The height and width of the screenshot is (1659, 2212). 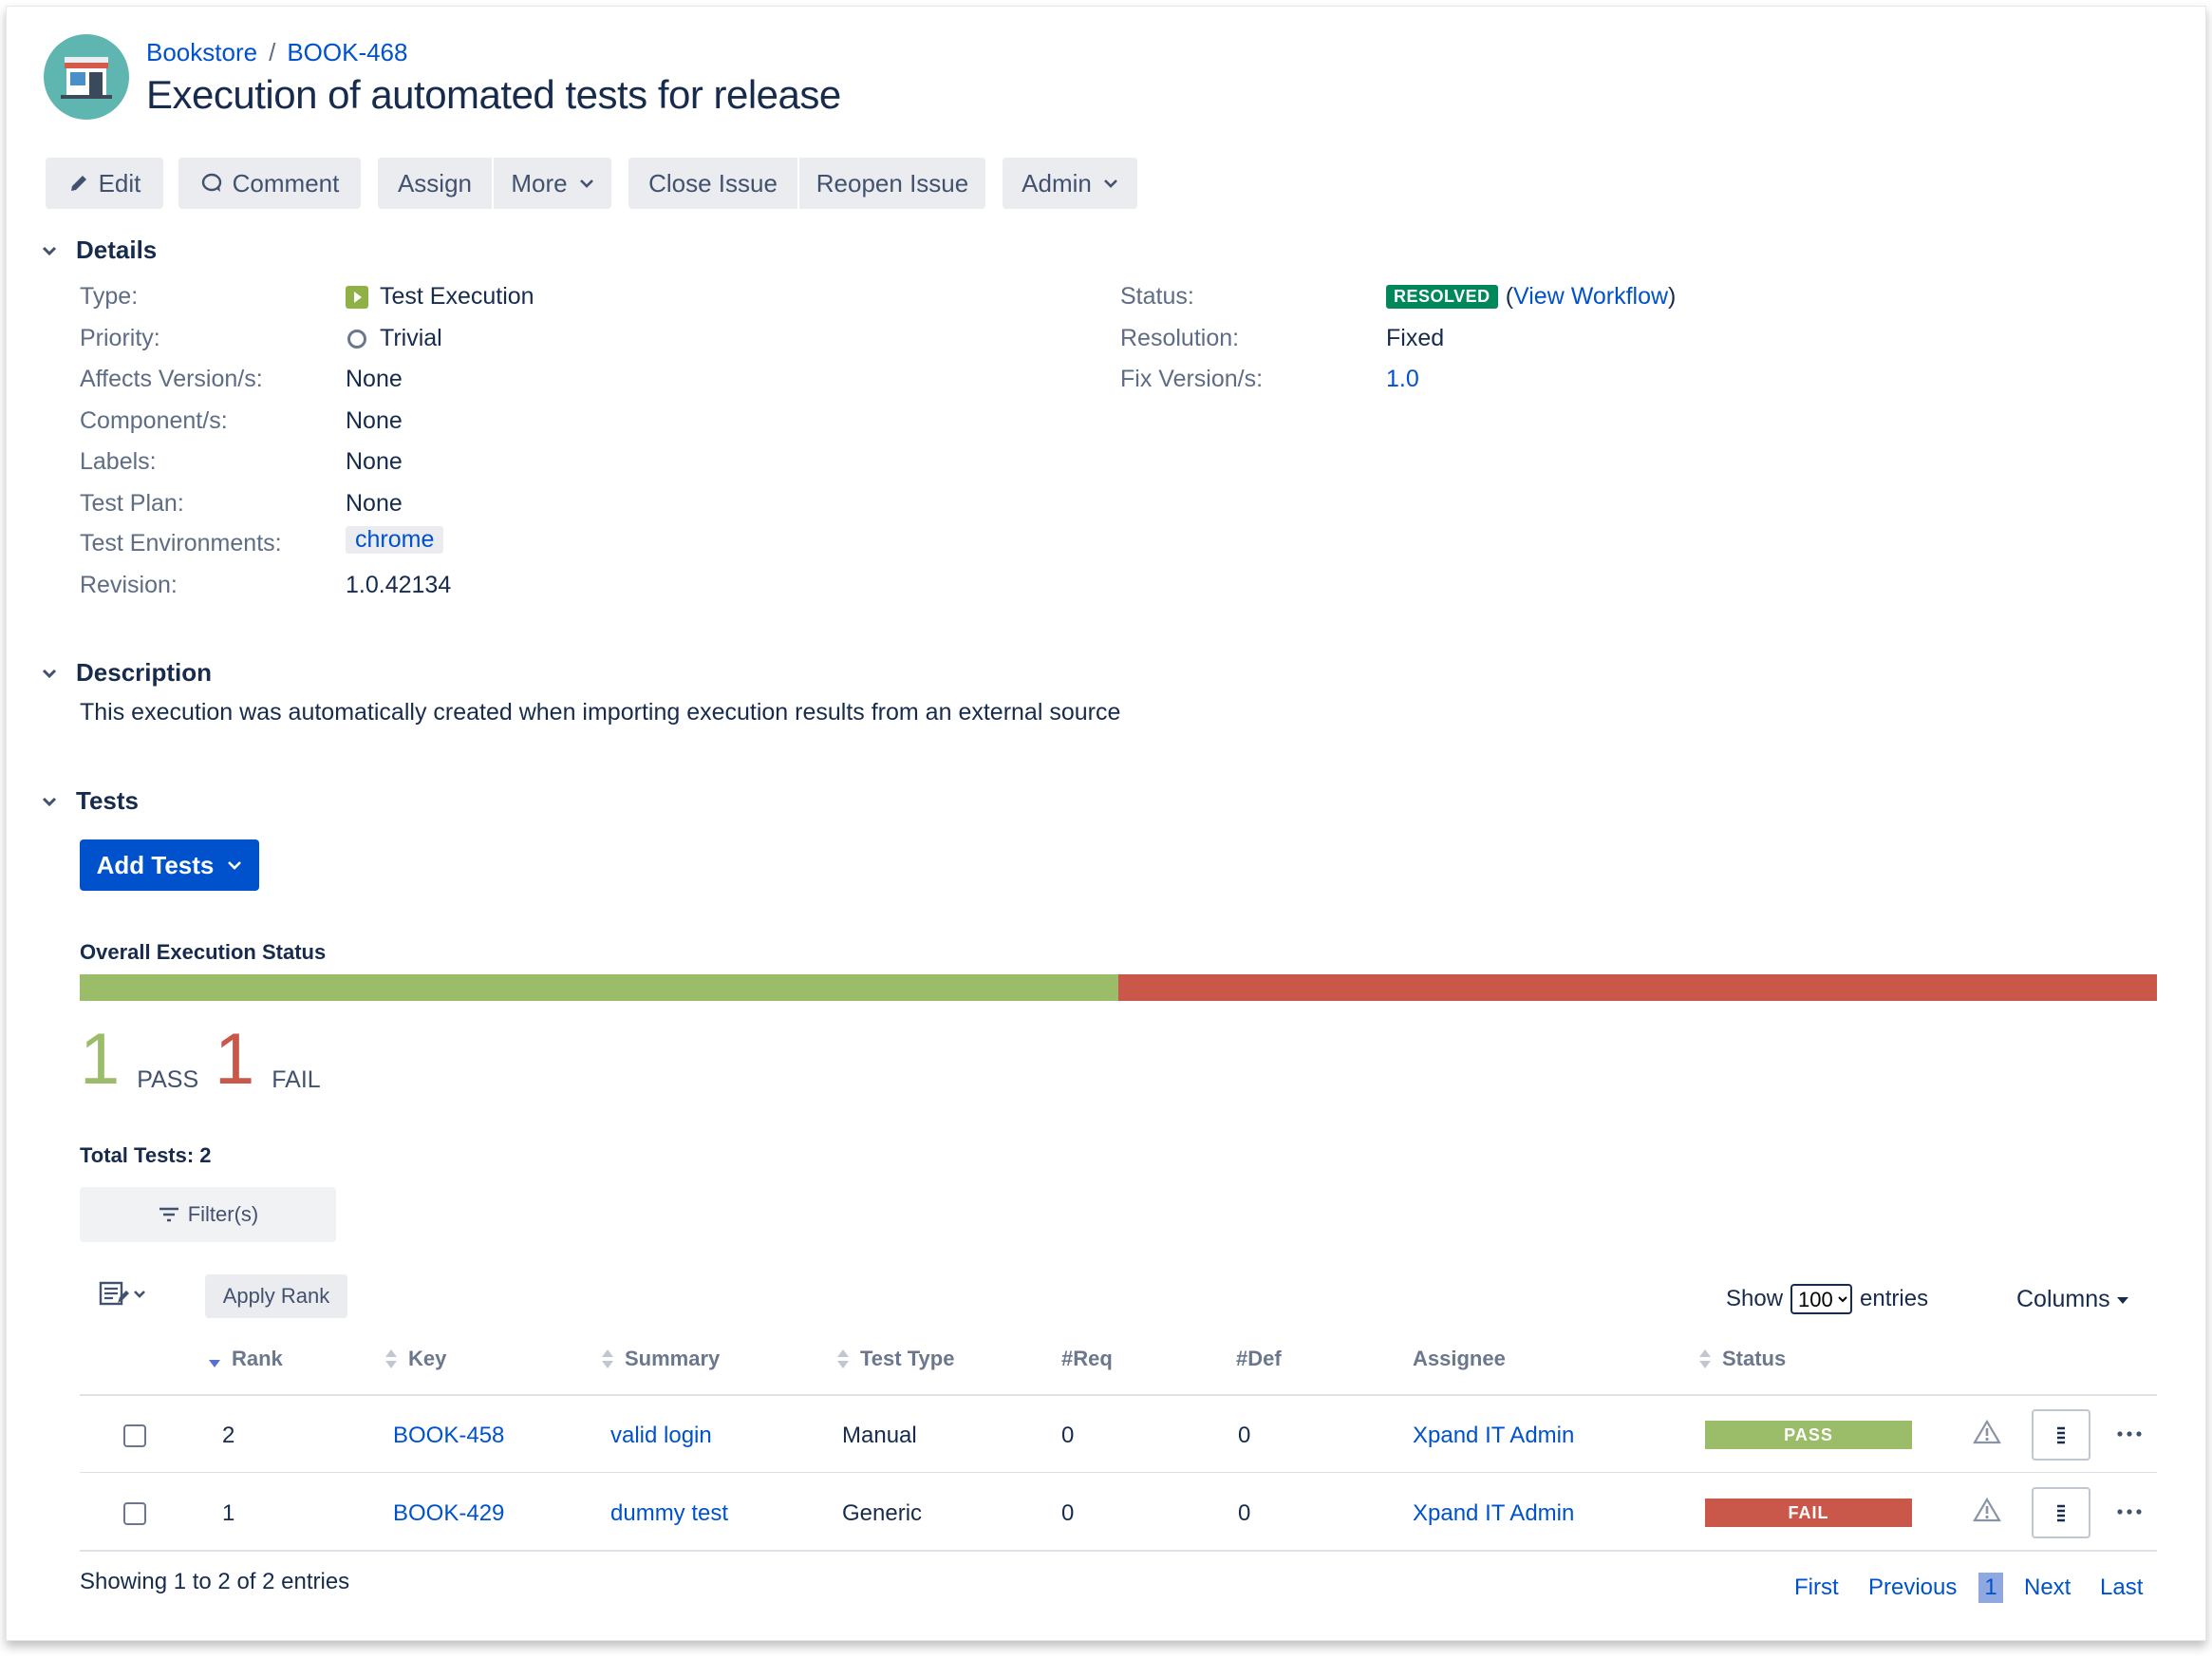 I want to click on pager-first: First, so click(x=1816, y=1587).